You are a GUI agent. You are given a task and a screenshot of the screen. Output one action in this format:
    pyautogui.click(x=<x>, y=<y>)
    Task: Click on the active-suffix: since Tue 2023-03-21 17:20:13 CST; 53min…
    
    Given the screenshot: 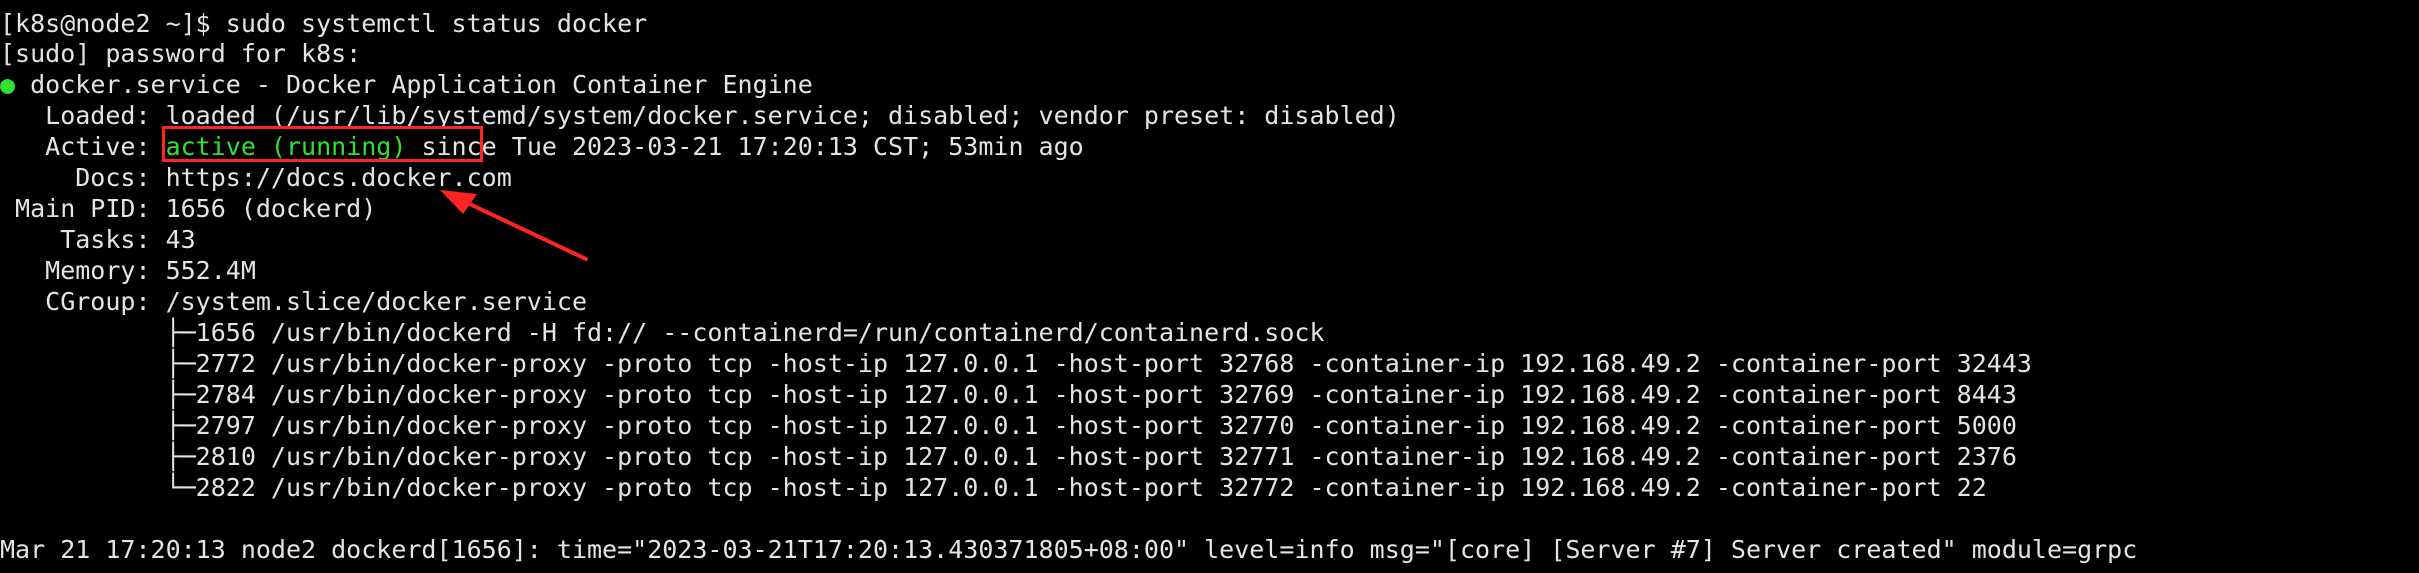 What is the action you would take?
    pyautogui.click(x=745, y=146)
    